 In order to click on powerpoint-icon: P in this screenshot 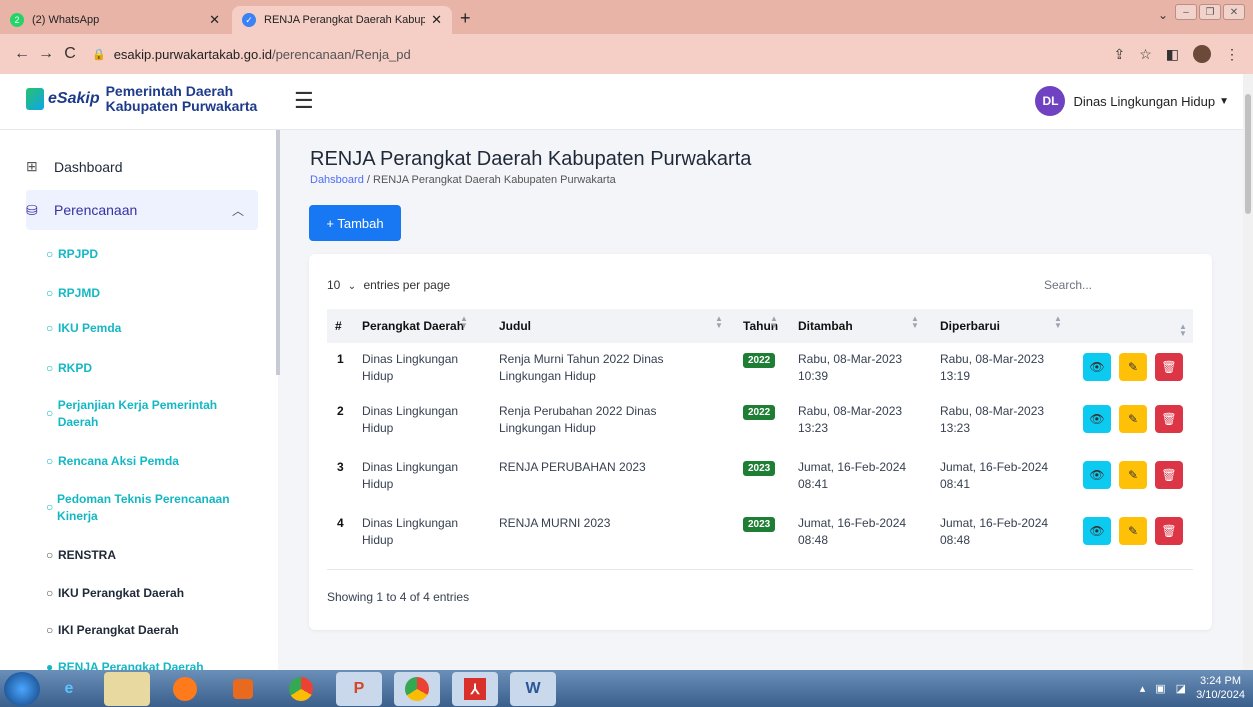, I will do `click(359, 688)`.